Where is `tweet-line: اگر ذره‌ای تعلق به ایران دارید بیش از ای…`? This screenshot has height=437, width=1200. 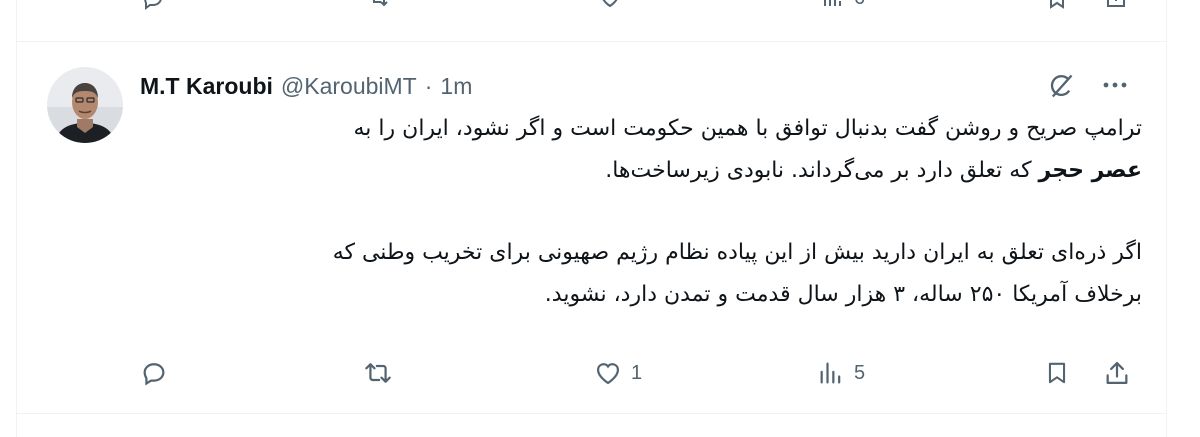
tweet-line: اگر ذره‌ای تعلق به ایران دارید بیش از ای… is located at coordinates (737, 252).